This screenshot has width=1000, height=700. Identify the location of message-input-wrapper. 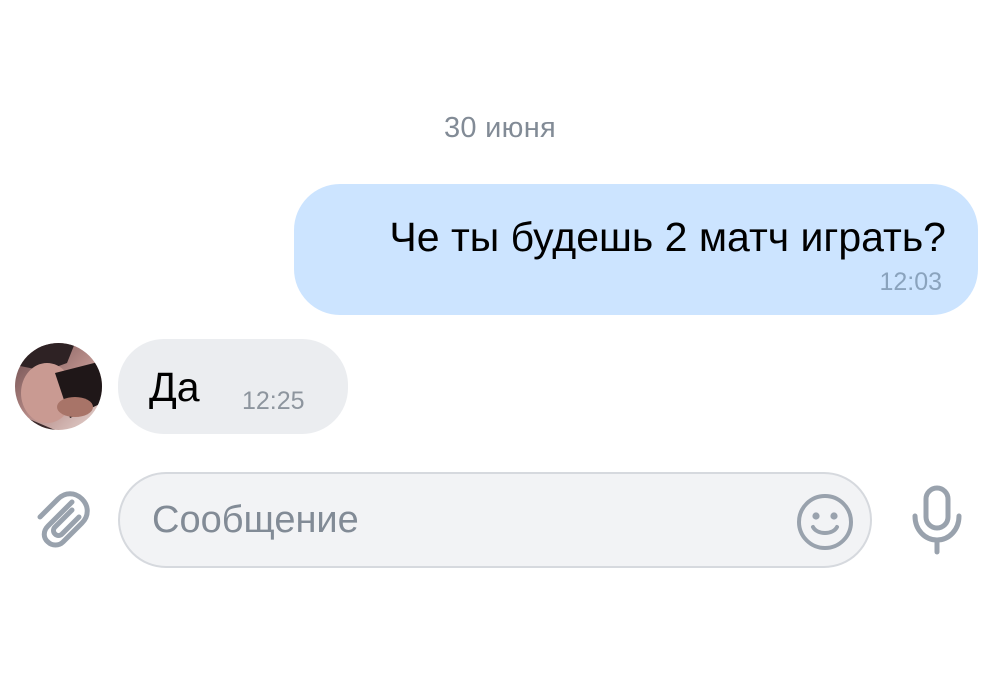
(495, 520).